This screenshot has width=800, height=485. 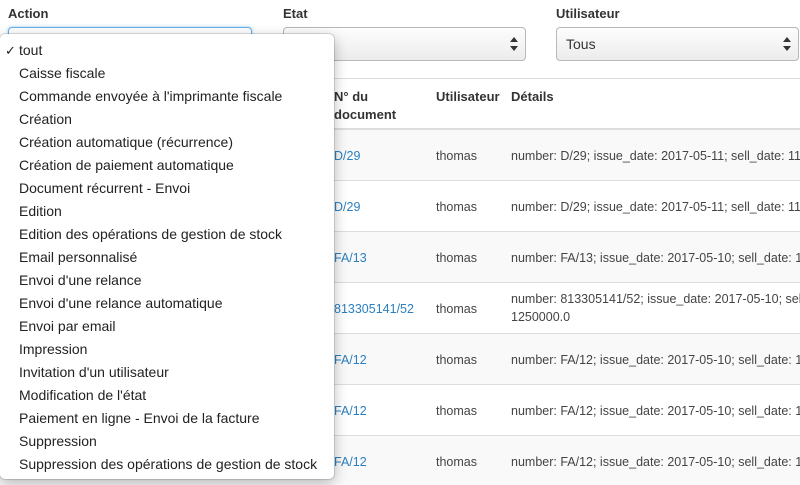 I want to click on action-option: Paiement en ligne - Envoi de la facture, so click(x=167, y=418).